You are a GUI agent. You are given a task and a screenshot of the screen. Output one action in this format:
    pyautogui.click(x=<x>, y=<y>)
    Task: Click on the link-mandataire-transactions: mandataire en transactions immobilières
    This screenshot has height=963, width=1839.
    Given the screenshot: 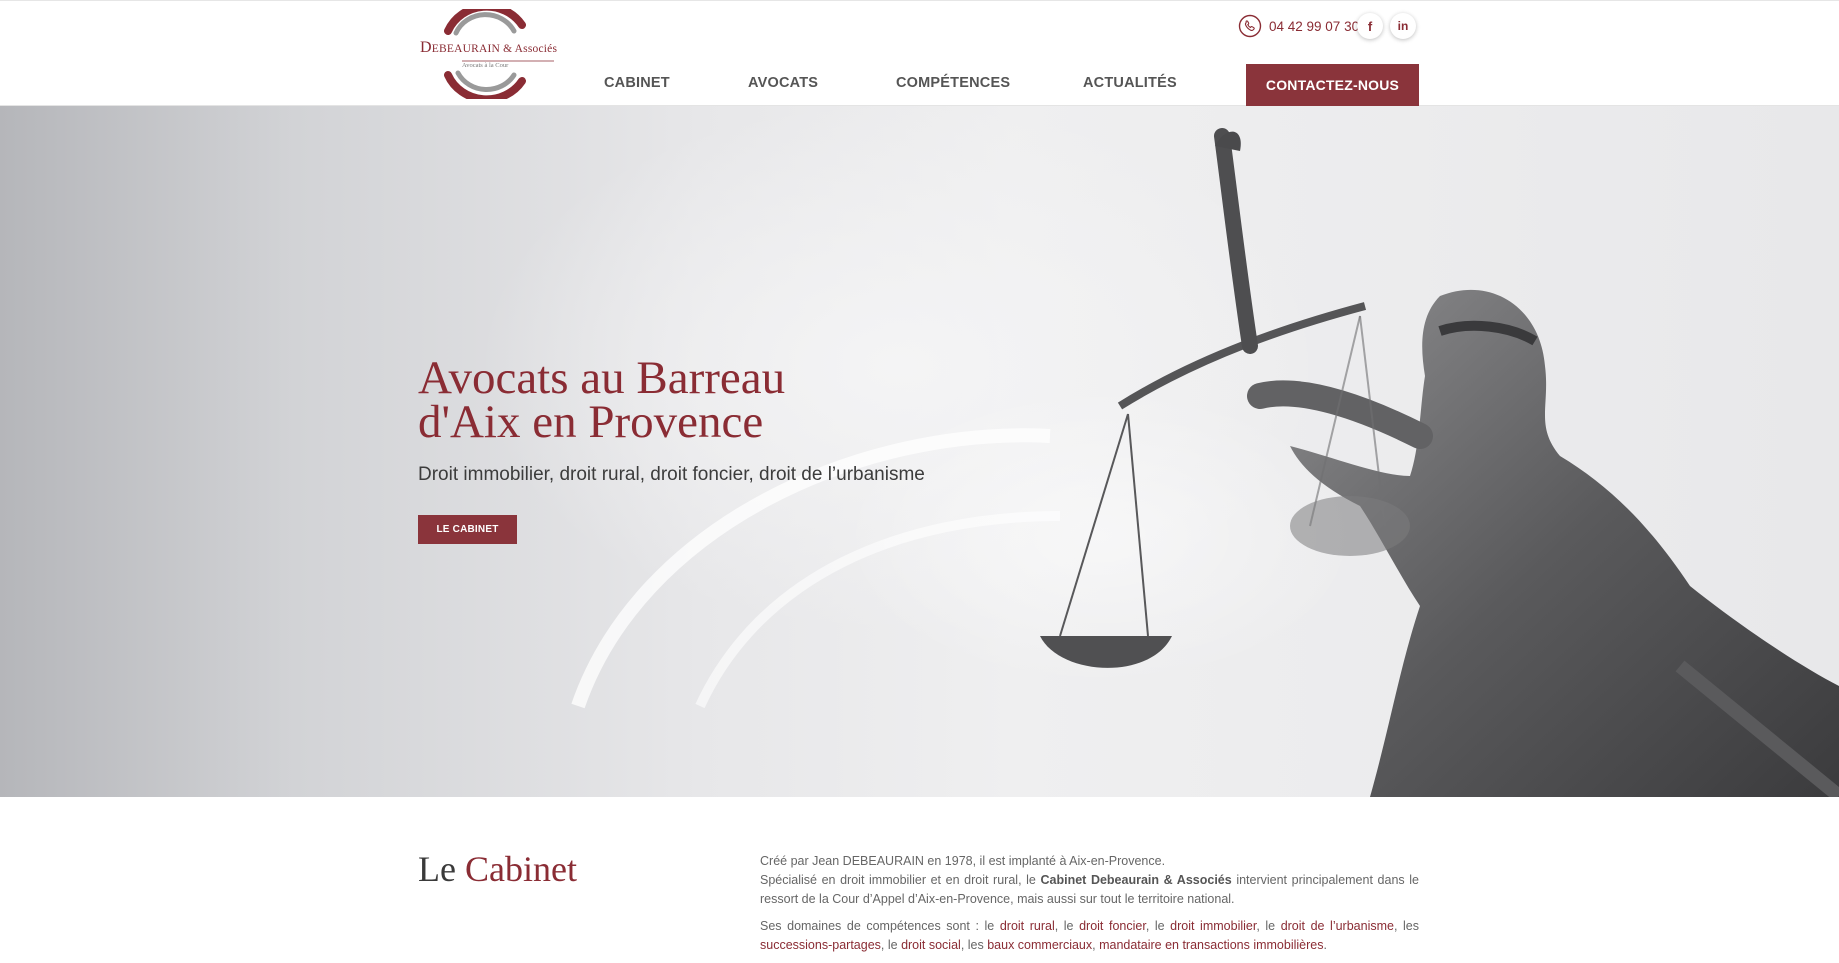 What is the action you would take?
    pyautogui.click(x=1211, y=945)
    